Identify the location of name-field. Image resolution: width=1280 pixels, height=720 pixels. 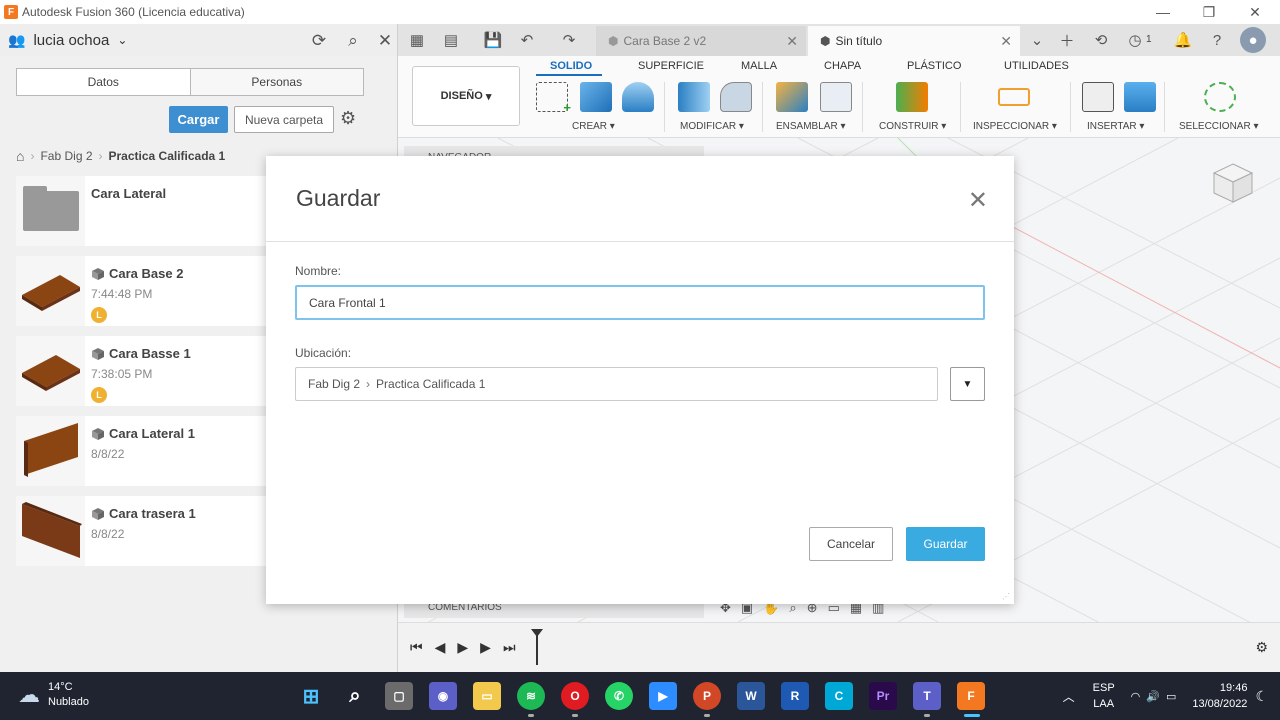
(640, 302).